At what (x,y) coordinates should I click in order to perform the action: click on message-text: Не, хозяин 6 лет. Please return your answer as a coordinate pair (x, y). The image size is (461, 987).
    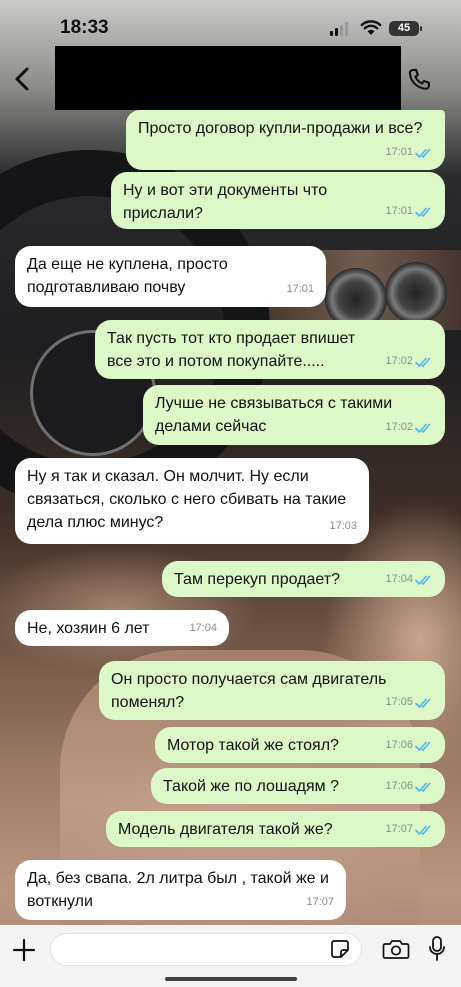
    Looking at the image, I should click on (88, 628).